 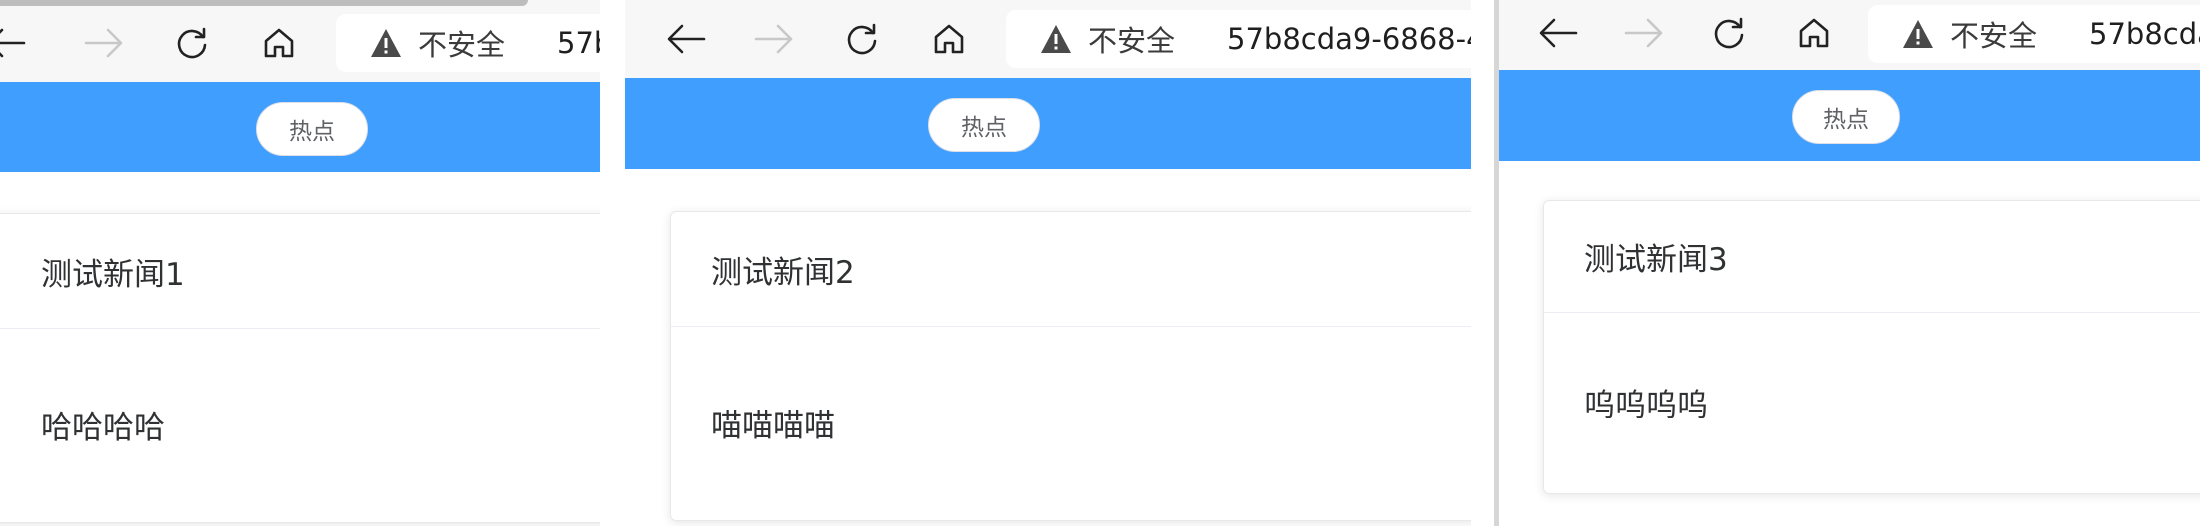 I want to click on tab-strip, so click(x=264, y=3).